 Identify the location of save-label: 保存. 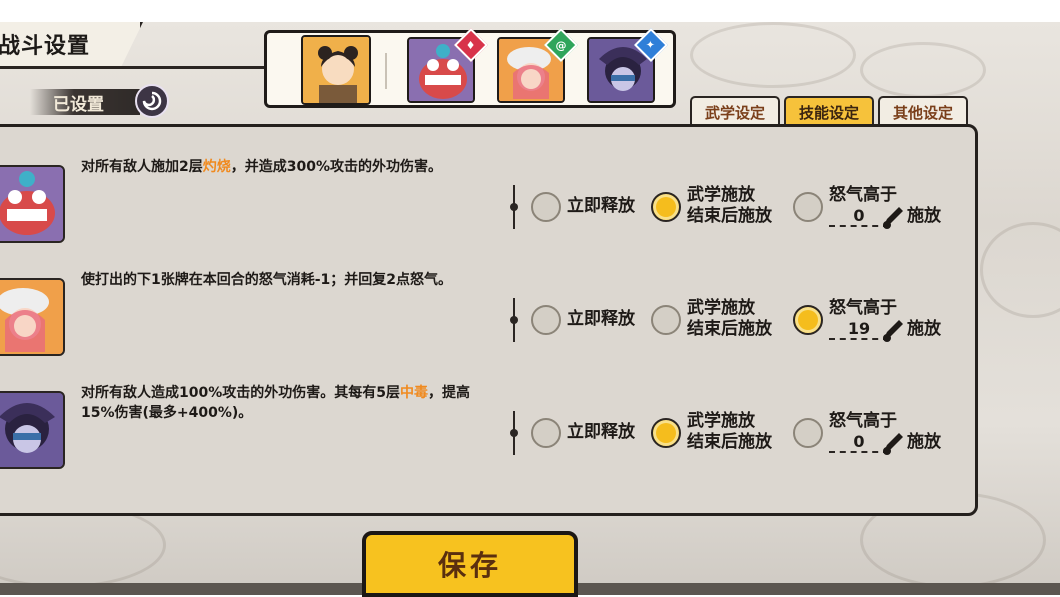
(469, 565).